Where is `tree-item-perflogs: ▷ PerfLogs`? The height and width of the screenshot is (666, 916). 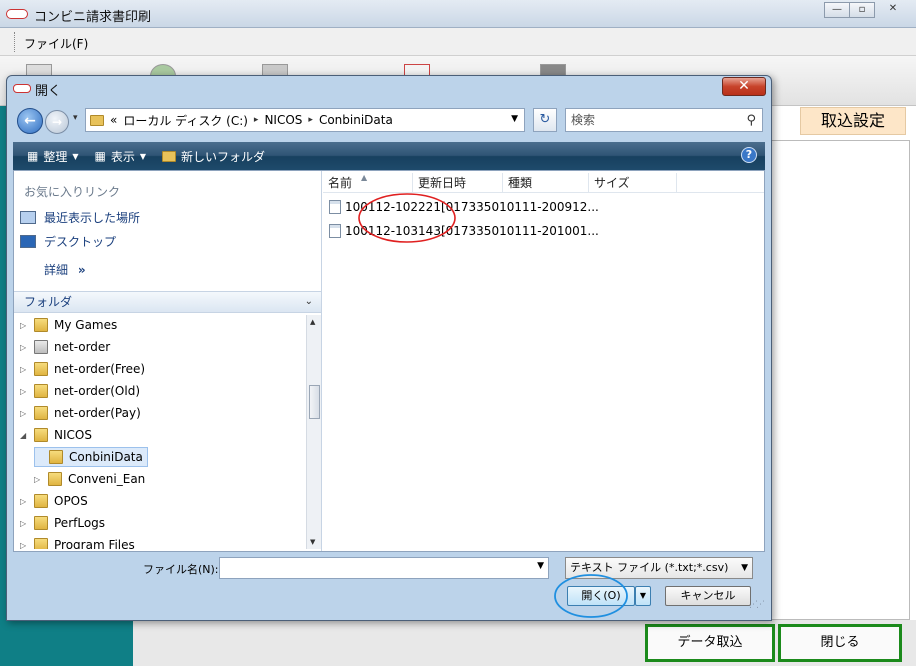 tree-item-perflogs: ▷ PerfLogs is located at coordinates (62, 523).